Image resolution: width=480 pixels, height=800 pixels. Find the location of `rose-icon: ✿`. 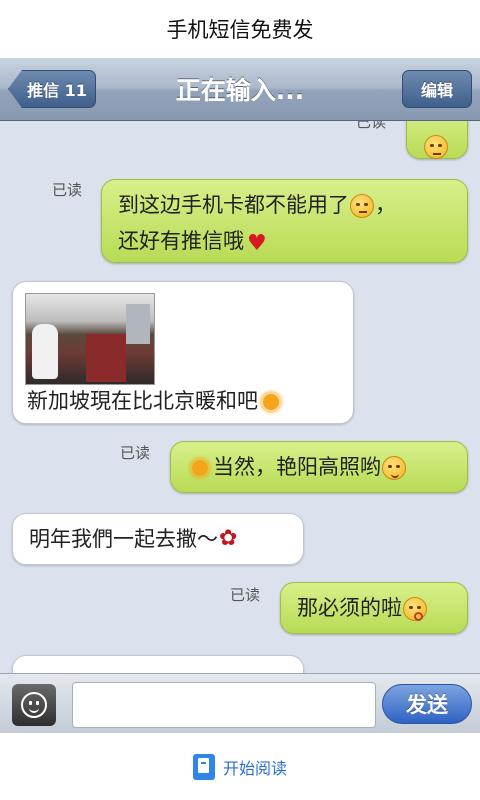

rose-icon: ✿ is located at coordinates (228, 538).